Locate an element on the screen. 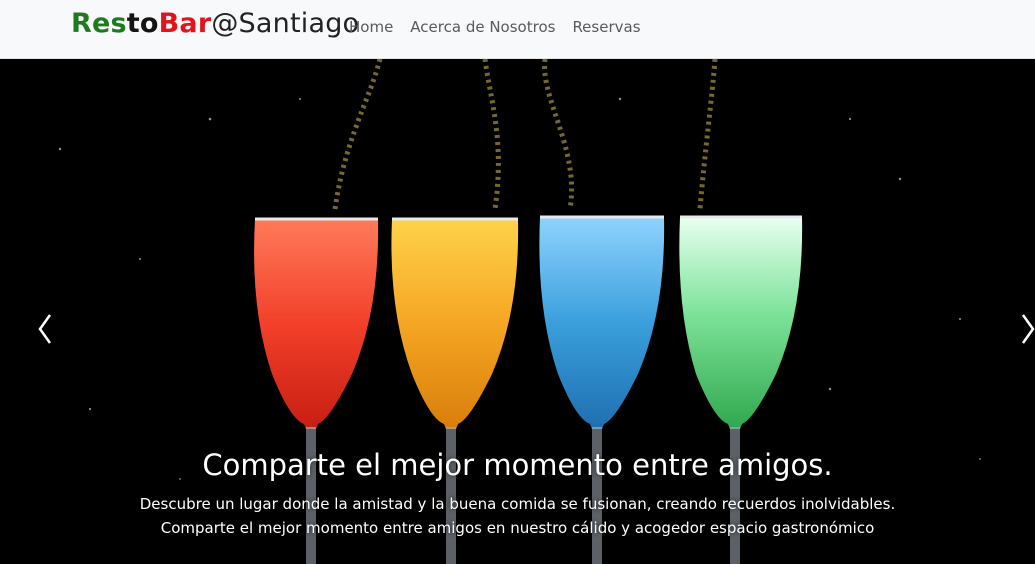 This screenshot has height=564, width=1035. brand-part-santiago: @Santiago is located at coordinates (285, 23).